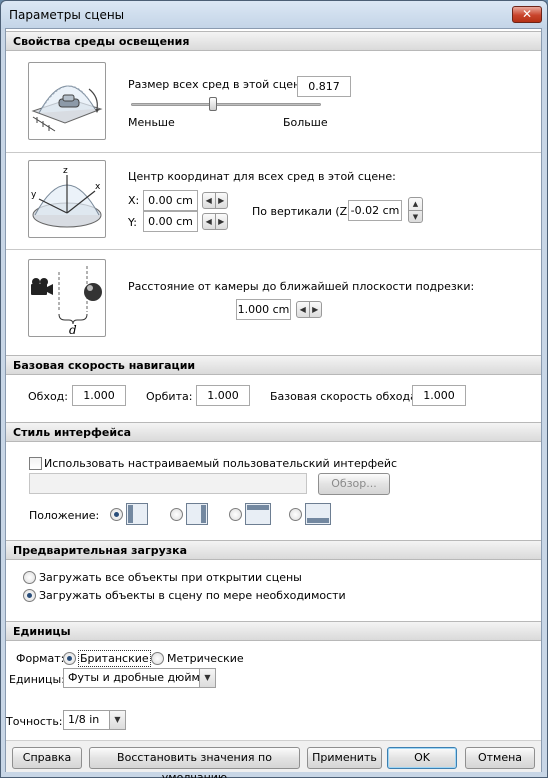 The height and width of the screenshot is (778, 548). Describe the element at coordinates (40, 658) in the screenshot. I see `format-label: Формат:` at that location.